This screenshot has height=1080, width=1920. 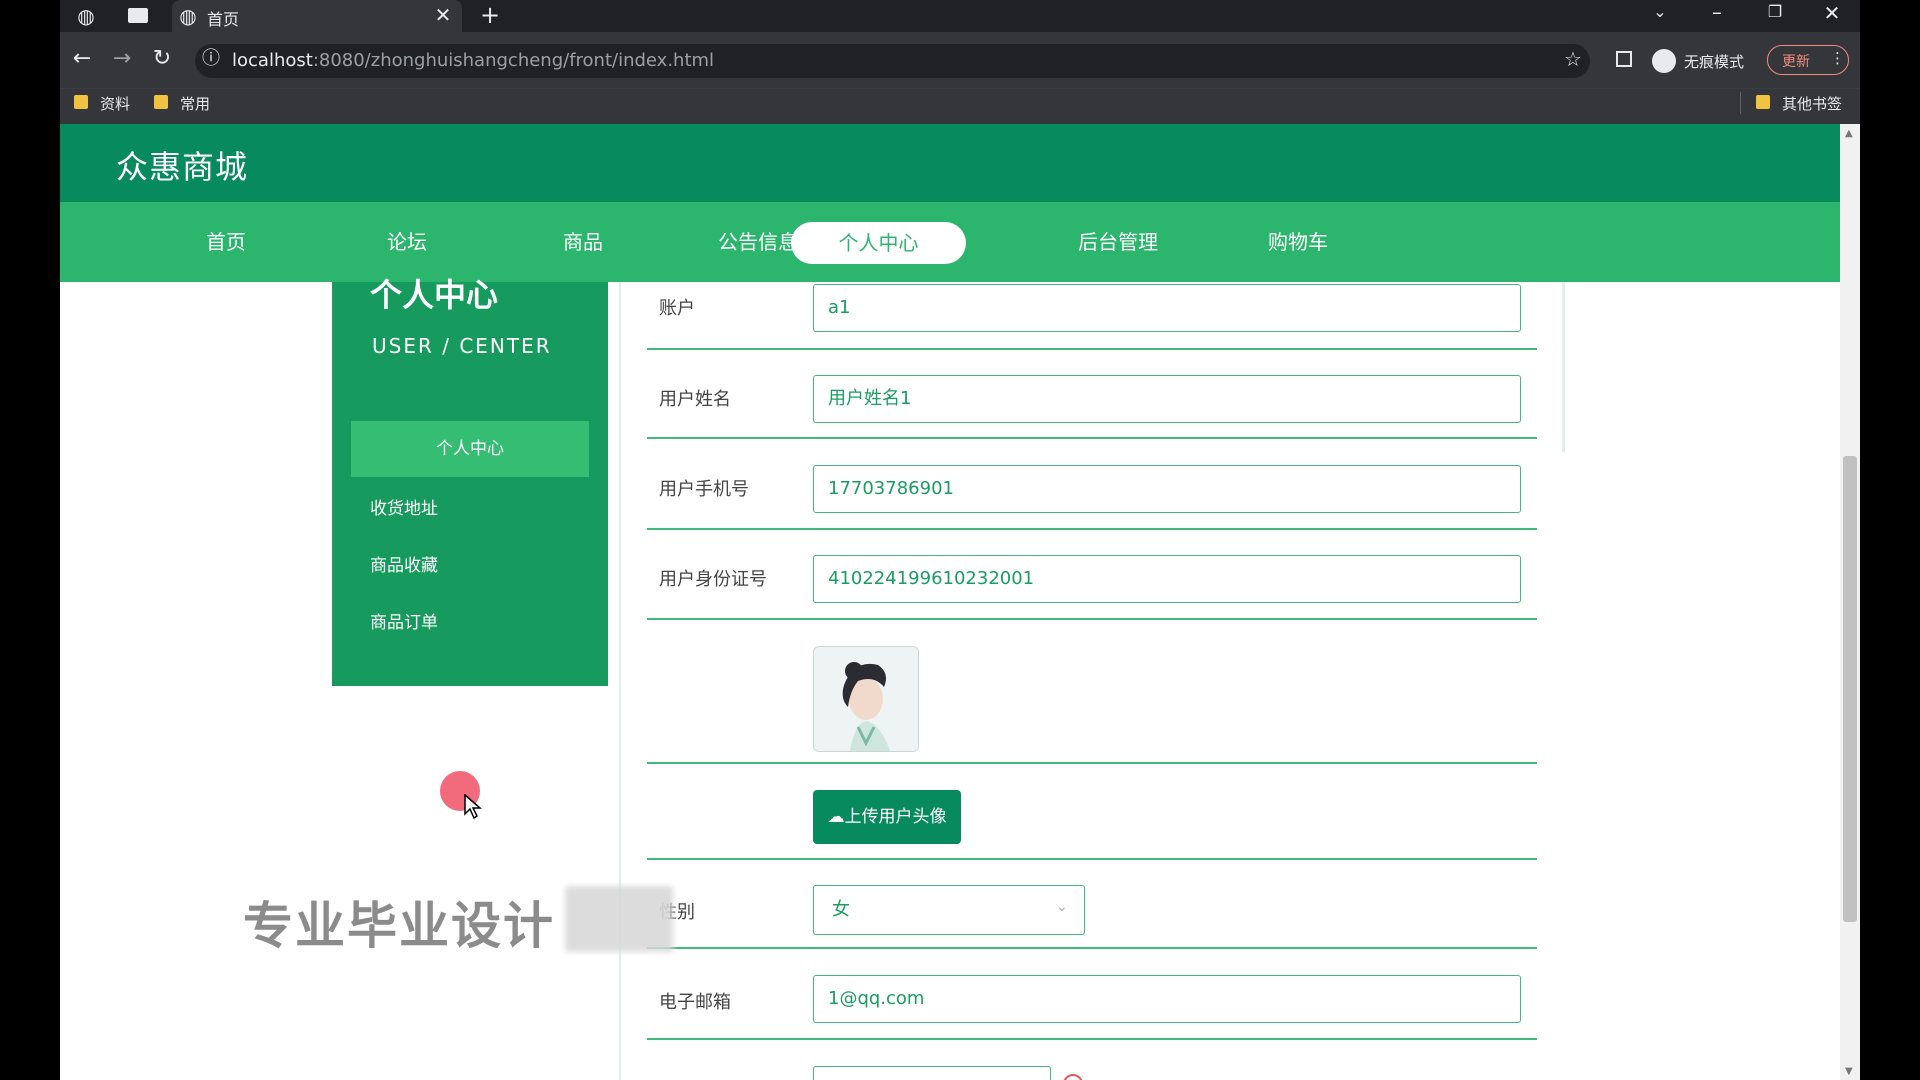 What do you see at coordinates (162, 59) in the screenshot?
I see `reload-icon: ↻` at bounding box center [162, 59].